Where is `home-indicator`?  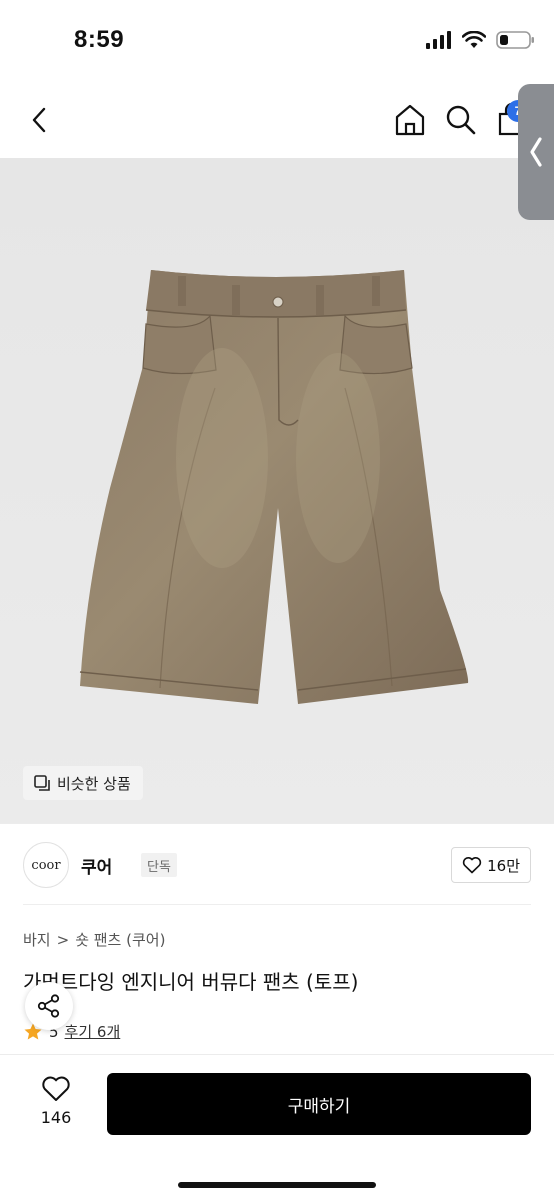
home-indicator is located at coordinates (277, 1185).